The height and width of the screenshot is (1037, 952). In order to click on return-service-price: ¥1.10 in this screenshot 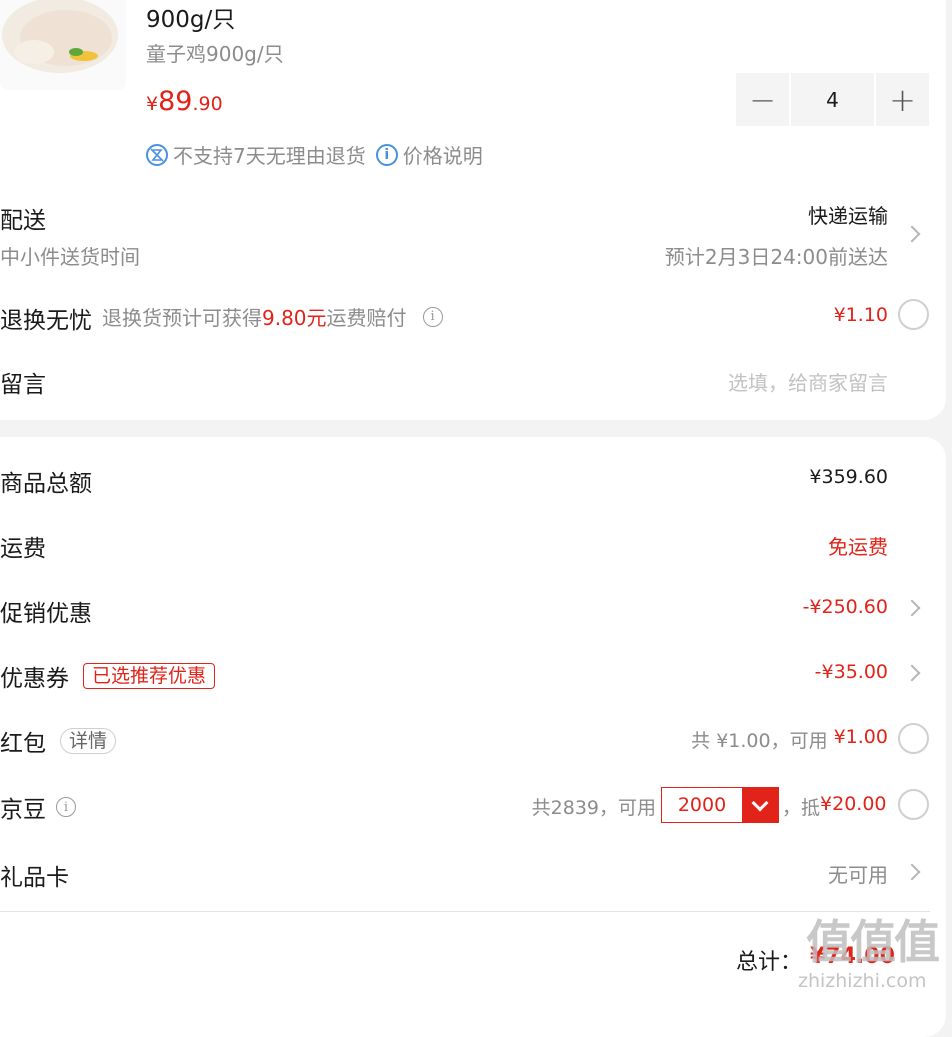, I will do `click(860, 315)`.